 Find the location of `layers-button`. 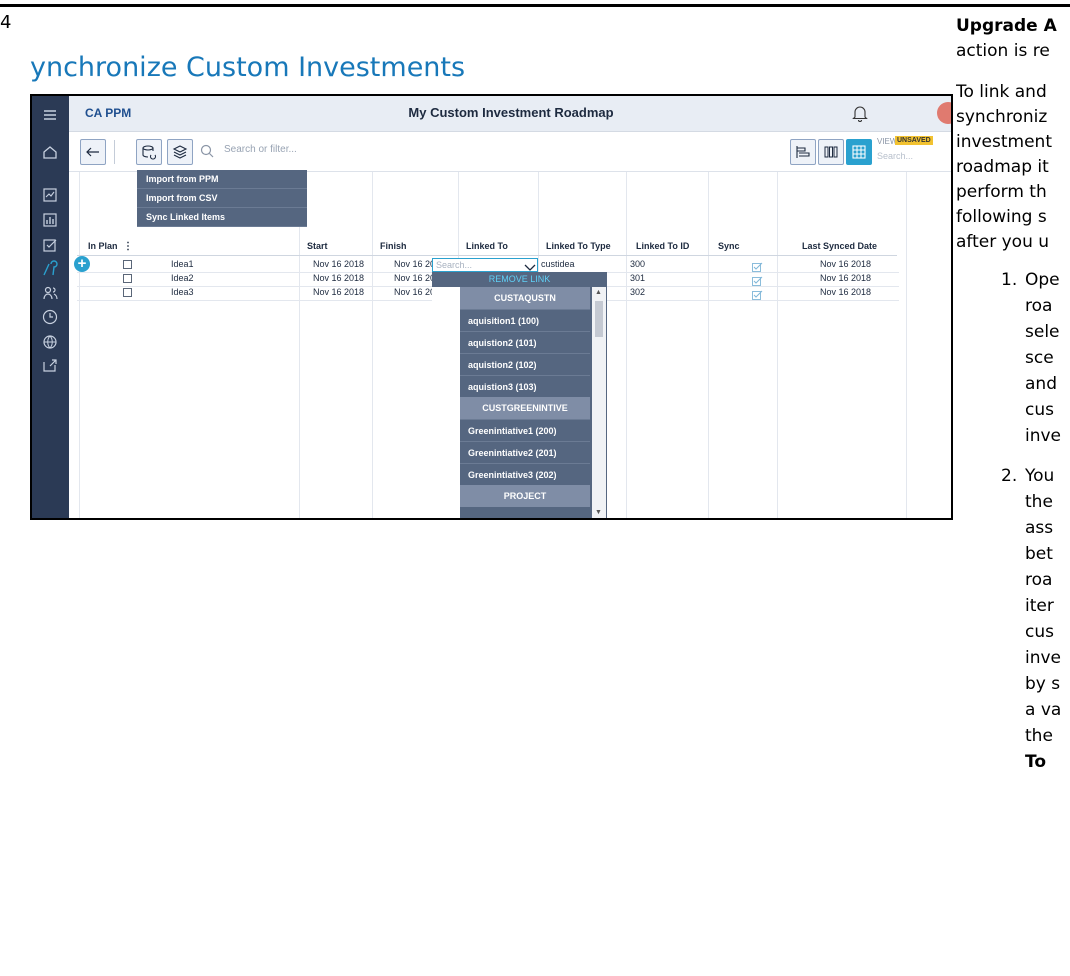

layers-button is located at coordinates (180, 152).